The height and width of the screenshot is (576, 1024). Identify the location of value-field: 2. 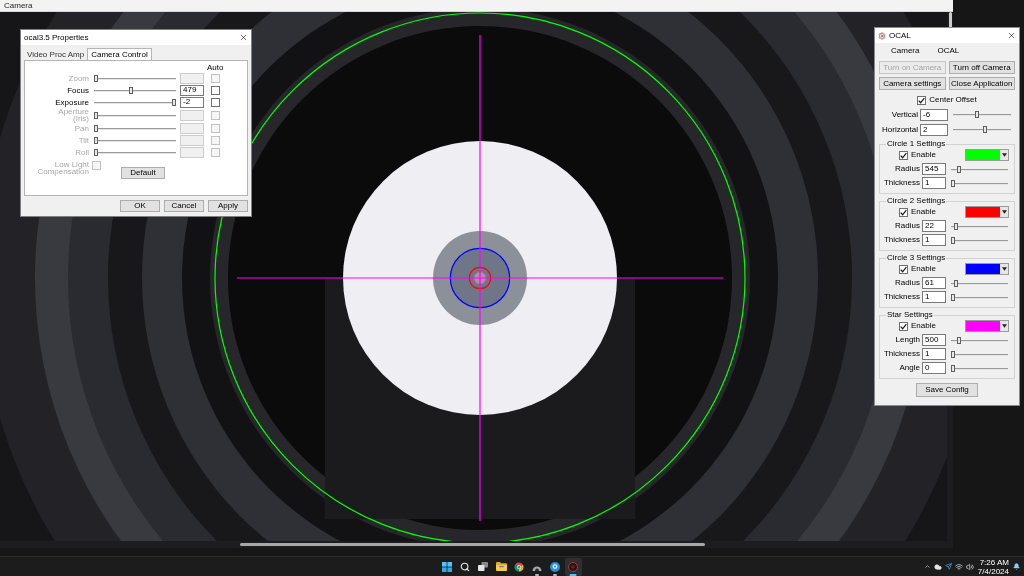
(934, 129).